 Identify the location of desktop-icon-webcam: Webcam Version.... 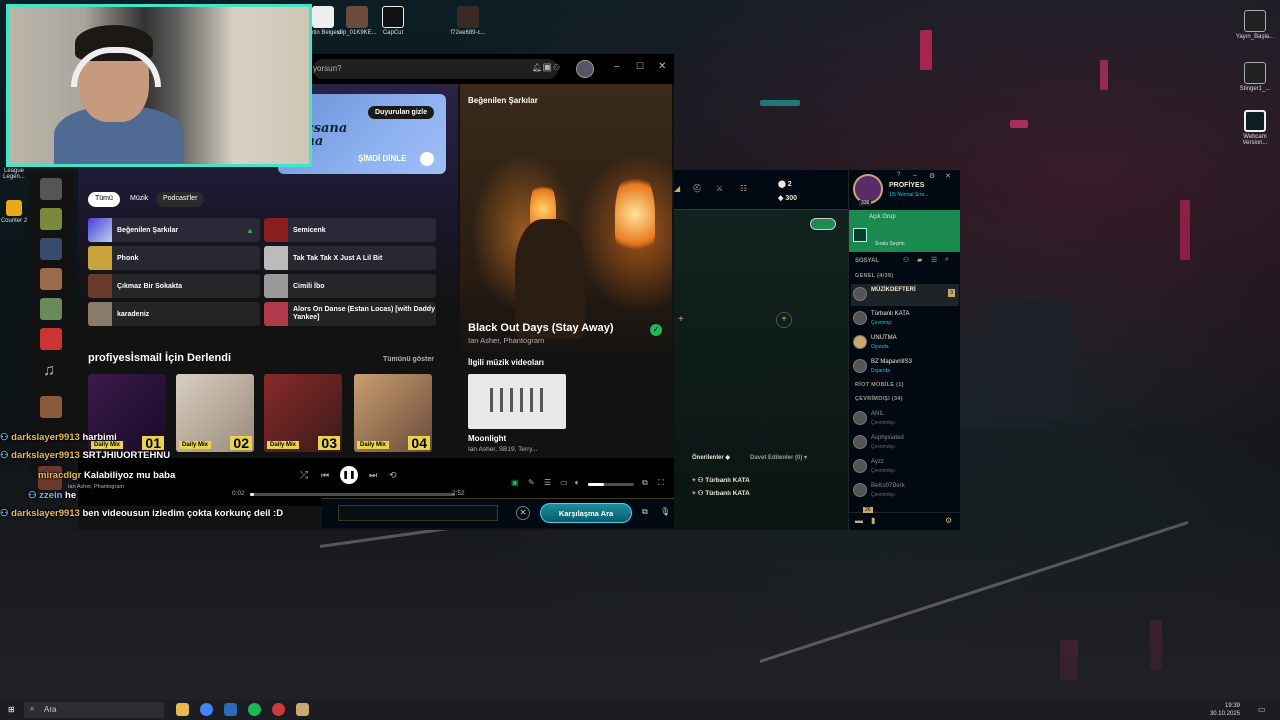
(1255, 128).